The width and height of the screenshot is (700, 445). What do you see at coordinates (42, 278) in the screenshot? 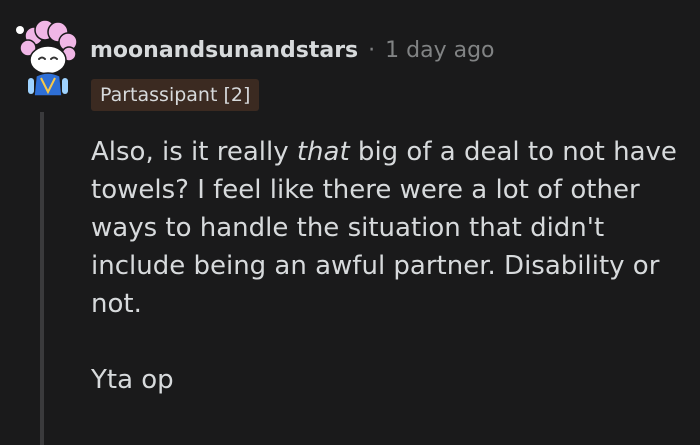
I see `thread-collapse-line` at bounding box center [42, 278].